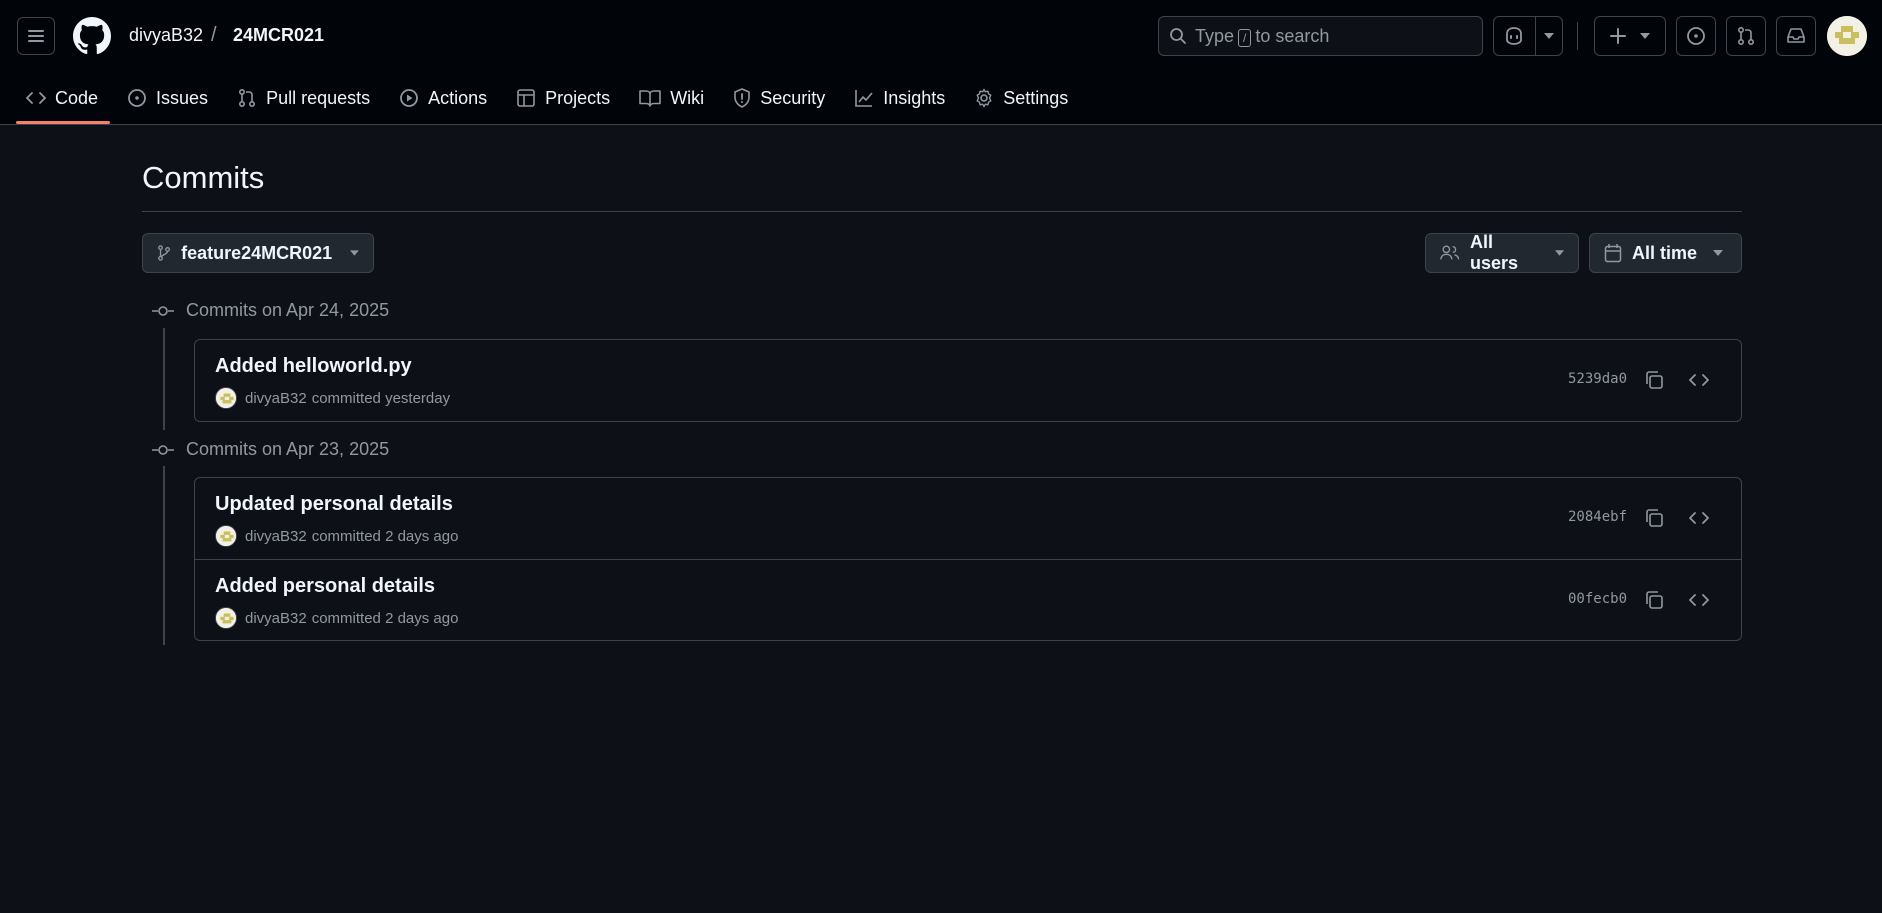 Image resolution: width=1882 pixels, height=913 pixels. What do you see at coordinates (325, 586) in the screenshot?
I see `commit-title-link: Added personal details` at bounding box center [325, 586].